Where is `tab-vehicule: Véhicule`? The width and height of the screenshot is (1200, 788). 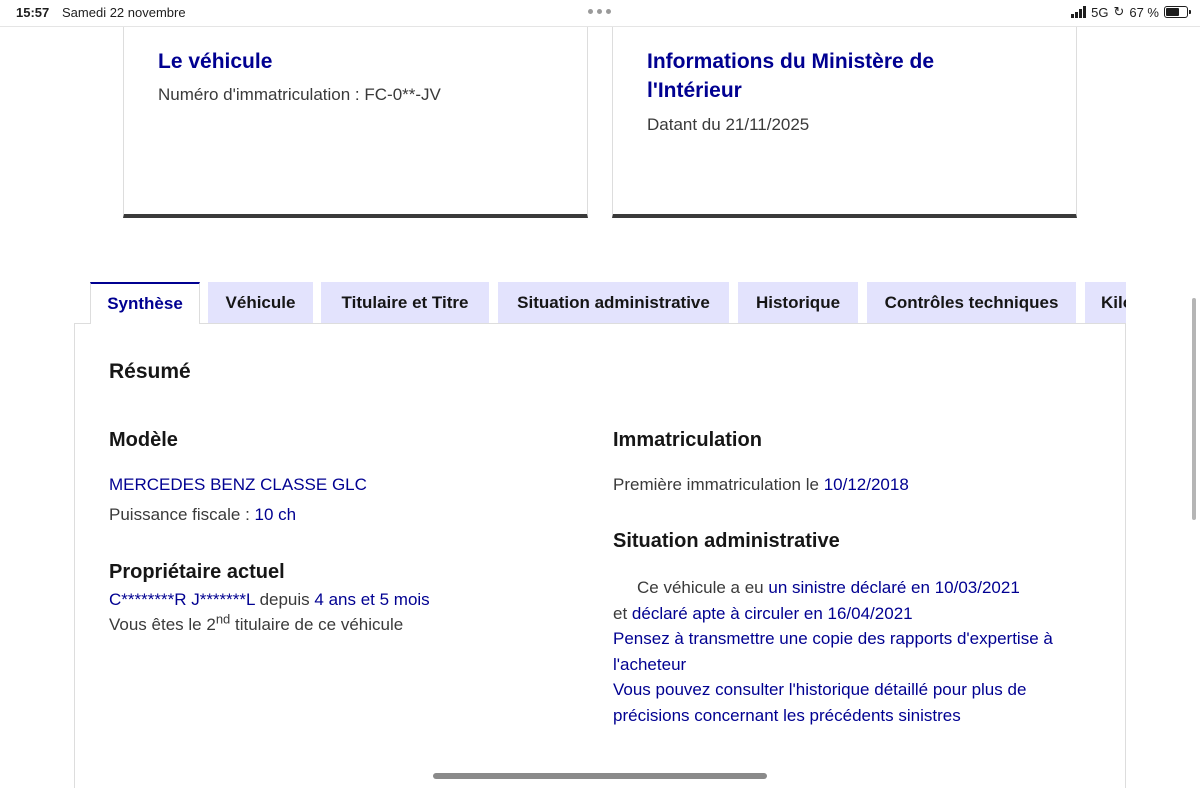 tab-vehicule: Véhicule is located at coordinates (260, 303).